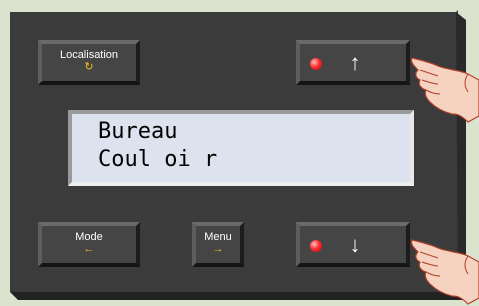 This screenshot has width=479, height=306. What do you see at coordinates (89, 67) in the screenshot?
I see `refresh-icon: ↻` at bounding box center [89, 67].